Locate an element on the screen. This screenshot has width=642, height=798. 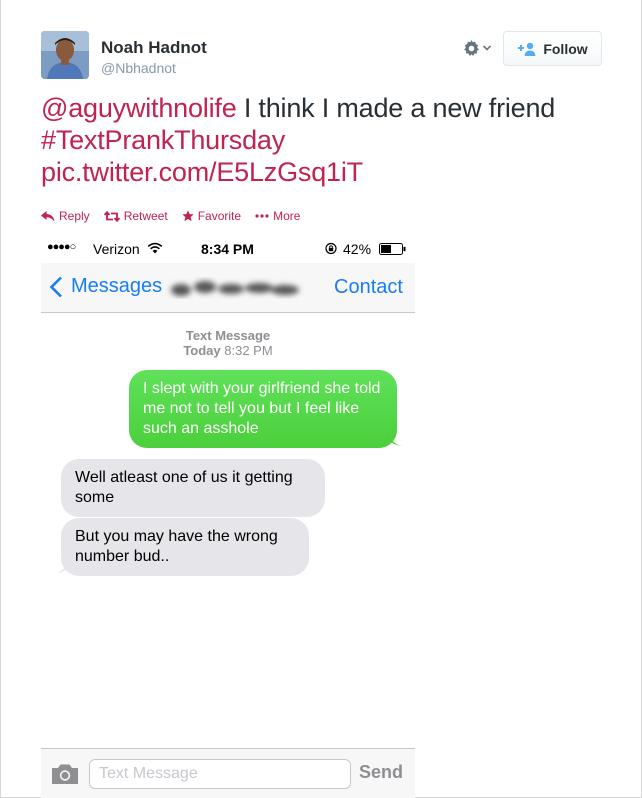
hashtag-link: #TextPrankThursday is located at coordinates (163, 140).